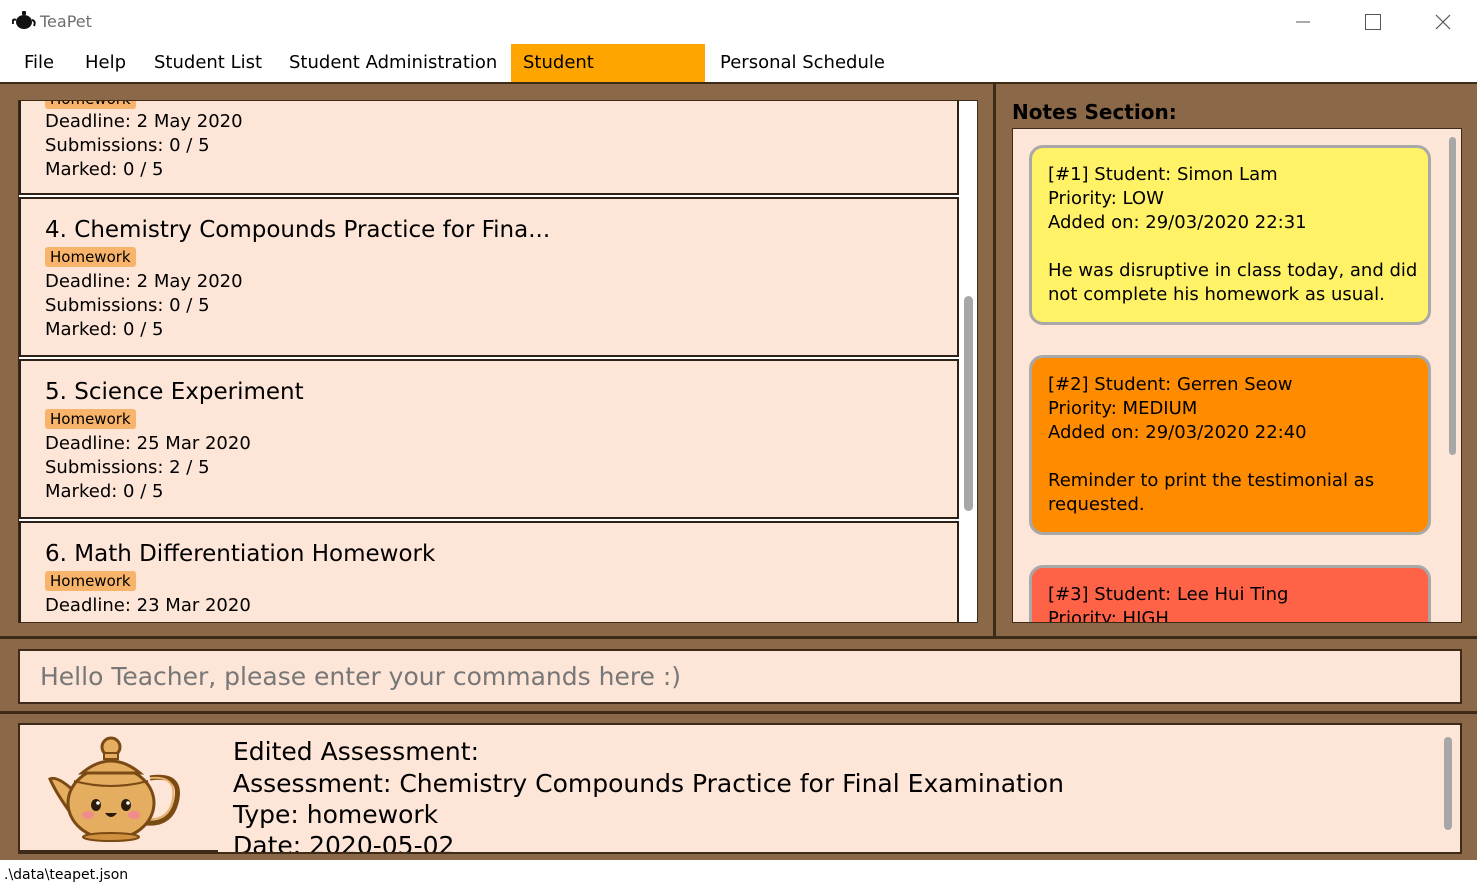 The width and height of the screenshot is (1477, 888). What do you see at coordinates (1177, 222) in the screenshot?
I see `note-added: Added on: 29/03/2020 22:31` at bounding box center [1177, 222].